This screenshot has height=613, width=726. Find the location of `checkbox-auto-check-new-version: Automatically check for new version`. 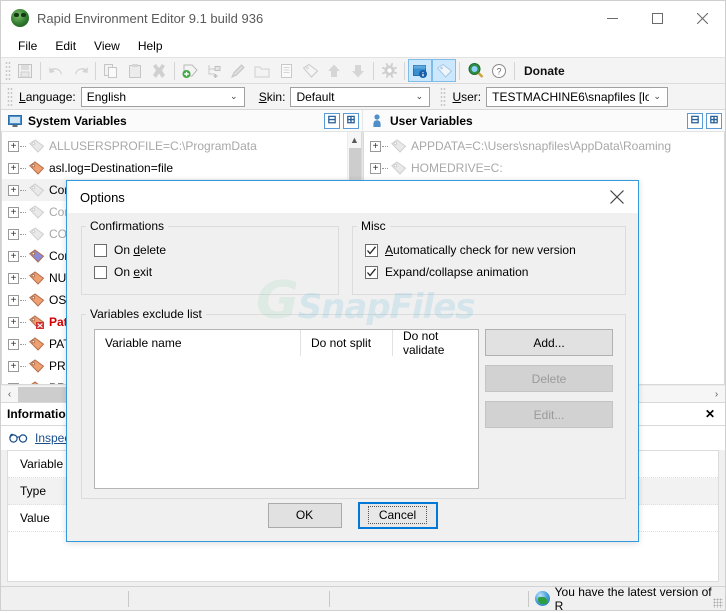

checkbox-auto-check-new-version: Automatically check for new version is located at coordinates (489, 250).